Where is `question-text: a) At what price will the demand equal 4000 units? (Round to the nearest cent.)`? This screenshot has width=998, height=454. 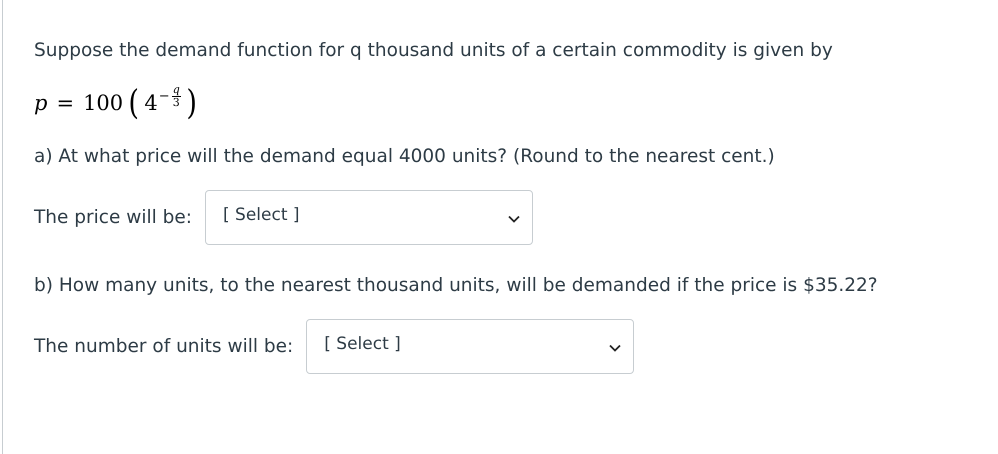
question-text: a) At what price will the demand equal 4000 units? (Round to the nearest cent.) is located at coordinates (405, 157).